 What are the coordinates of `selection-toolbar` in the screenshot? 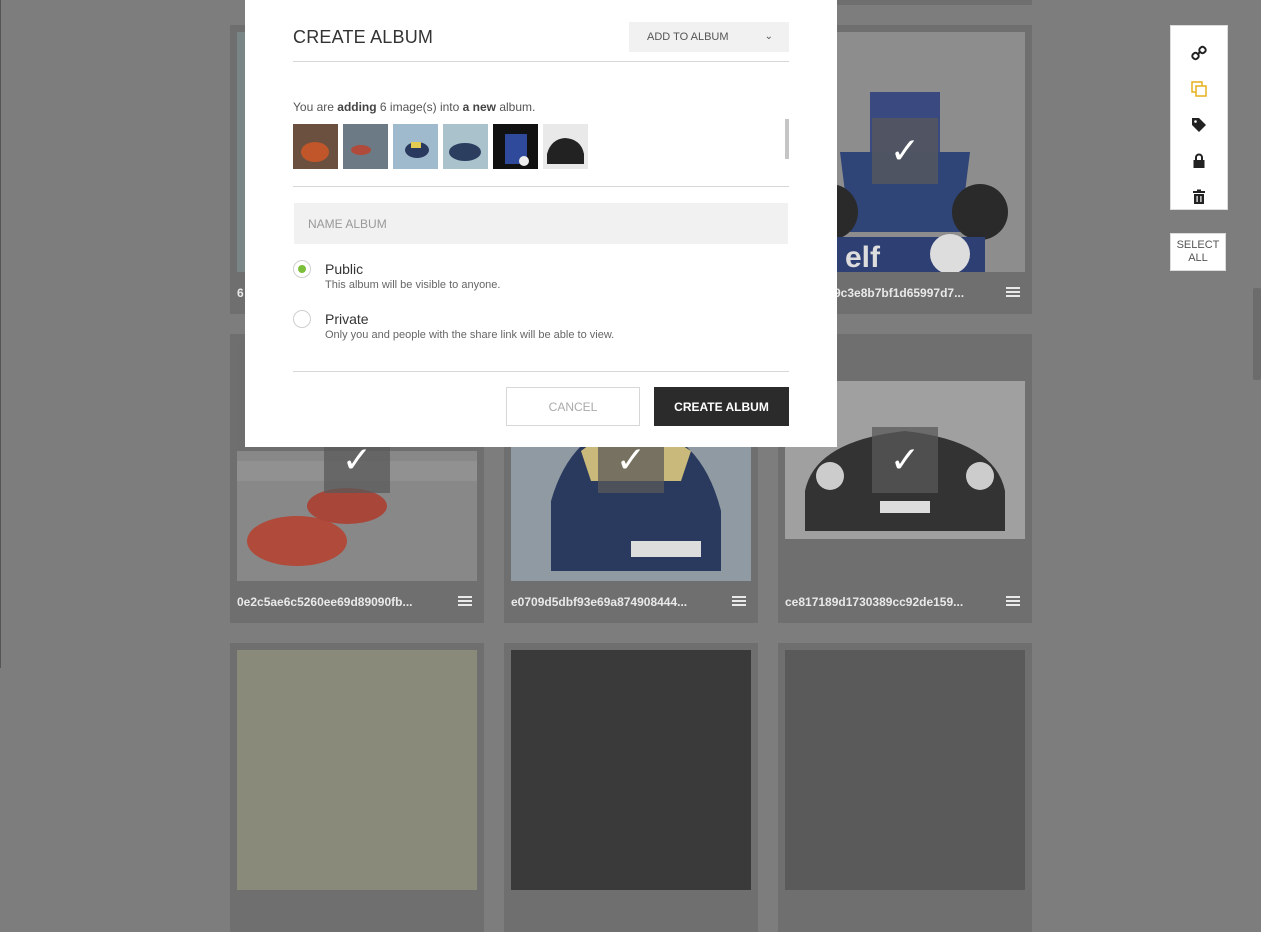 It's located at (1199, 117).